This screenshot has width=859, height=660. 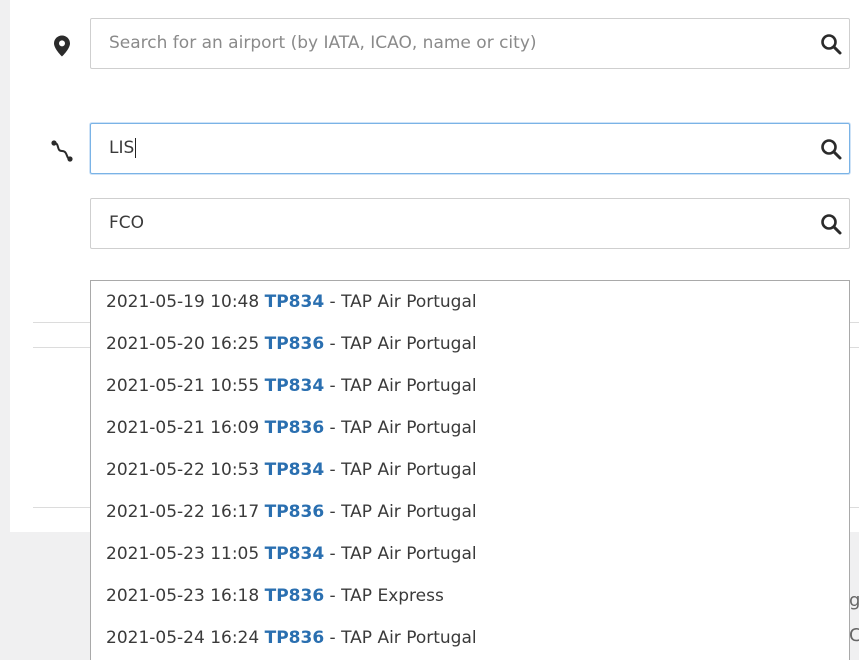 I want to click on origin-airport-field: LIS, so click(x=470, y=148).